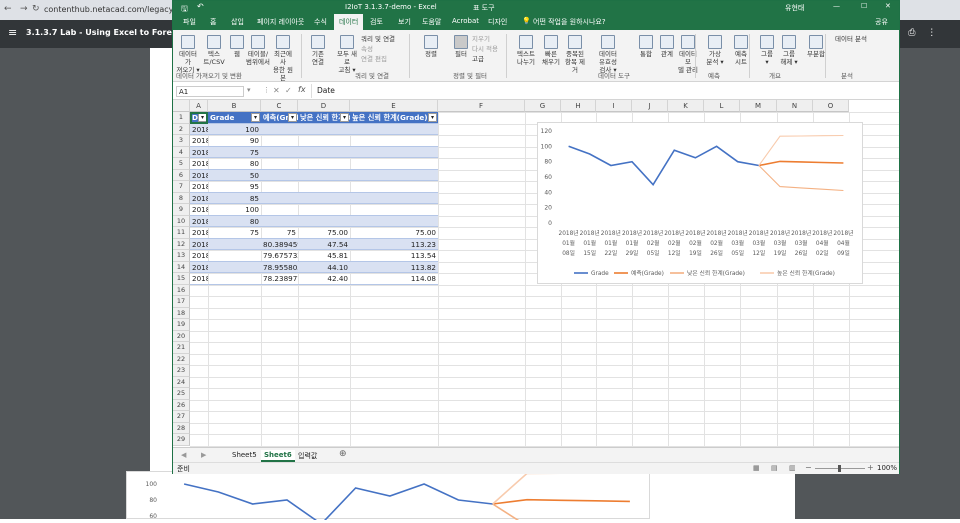 The width and height of the screenshot is (960, 523). What do you see at coordinates (199, 153) in the screenshot?
I see `table-cell: 2018년 01월 22일` at bounding box center [199, 153].